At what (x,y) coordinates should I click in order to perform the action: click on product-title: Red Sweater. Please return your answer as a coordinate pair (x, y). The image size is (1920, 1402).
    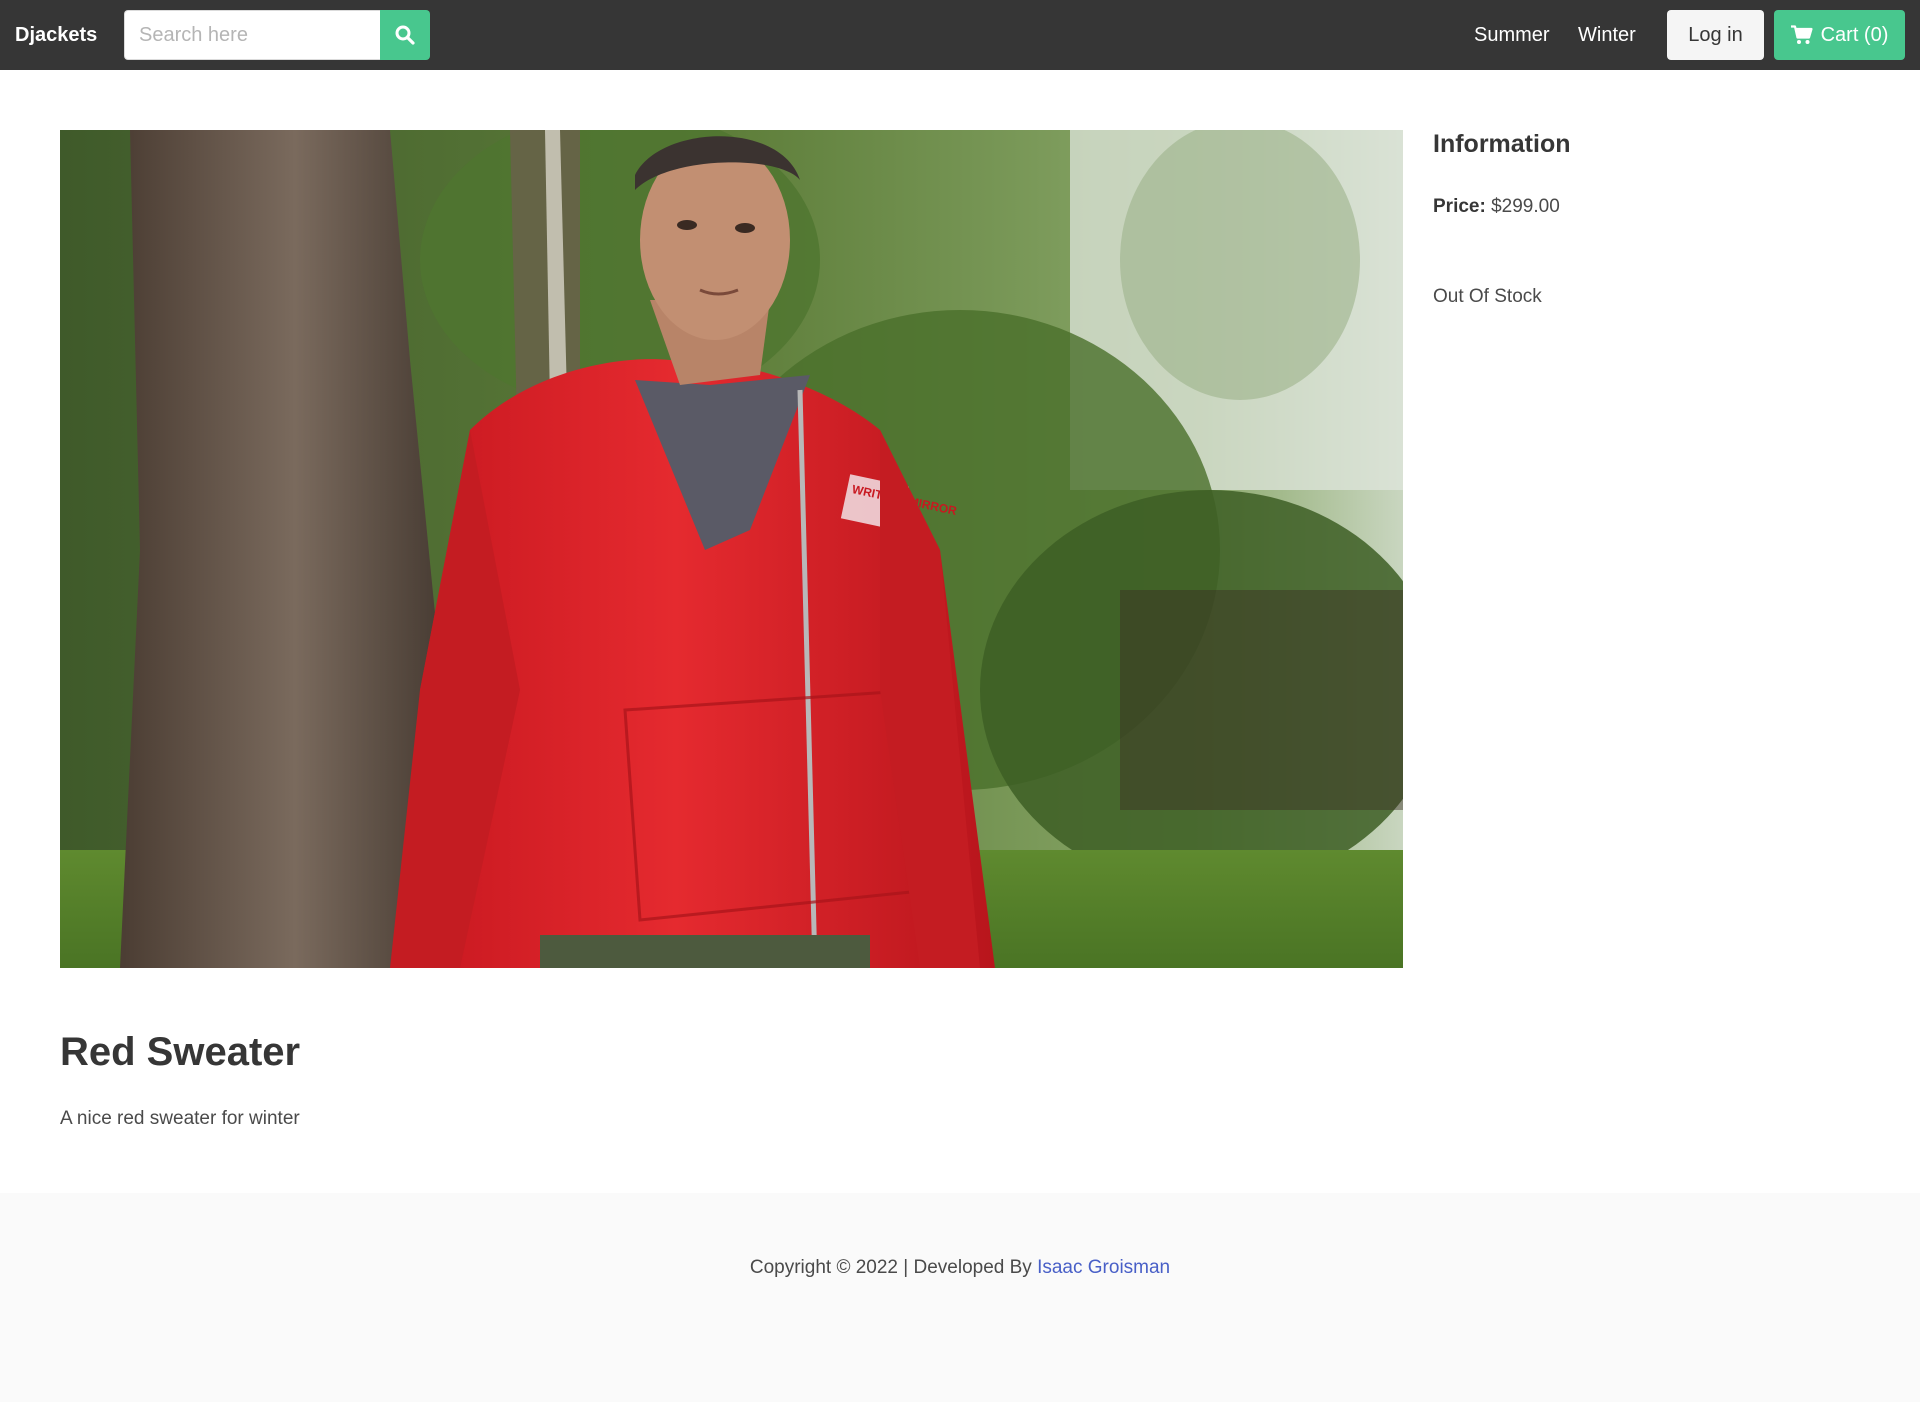
    Looking at the image, I should click on (180, 1052).